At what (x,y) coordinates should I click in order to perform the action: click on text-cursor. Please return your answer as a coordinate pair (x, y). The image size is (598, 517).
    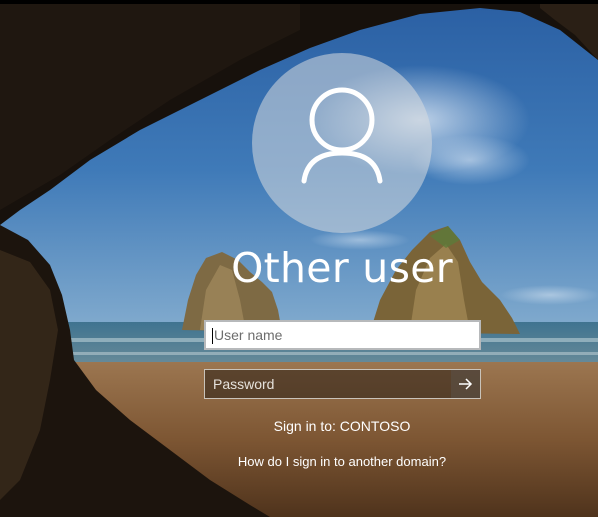
    Looking at the image, I should click on (212, 336).